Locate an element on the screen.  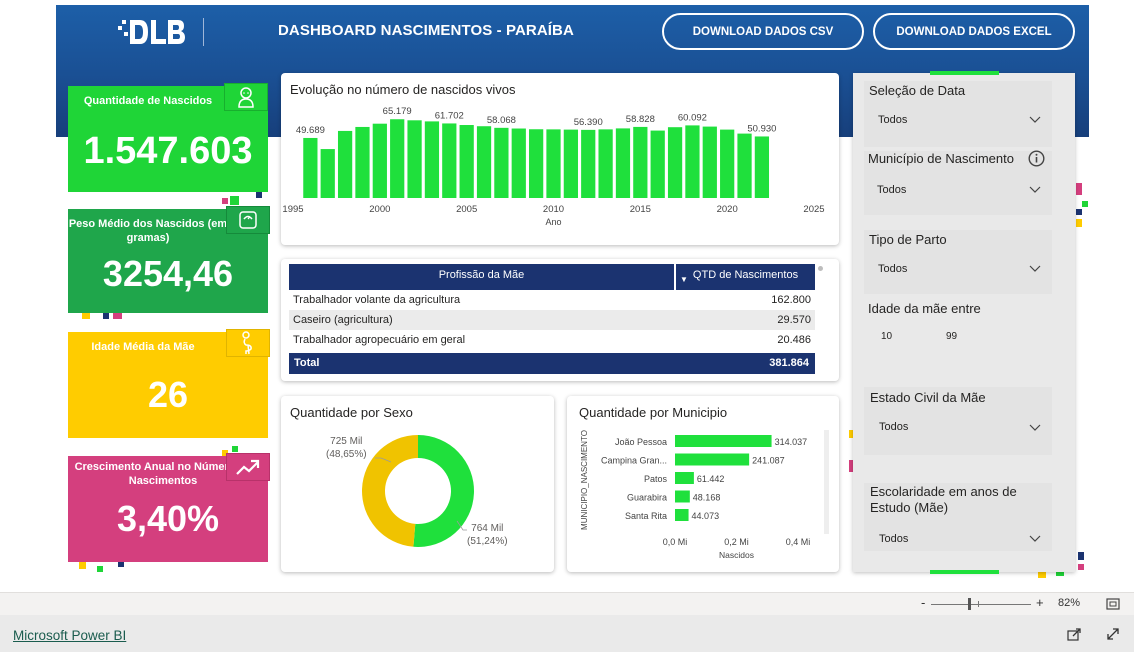
kpi-value: 1.547.603 is located at coordinates (168, 151).